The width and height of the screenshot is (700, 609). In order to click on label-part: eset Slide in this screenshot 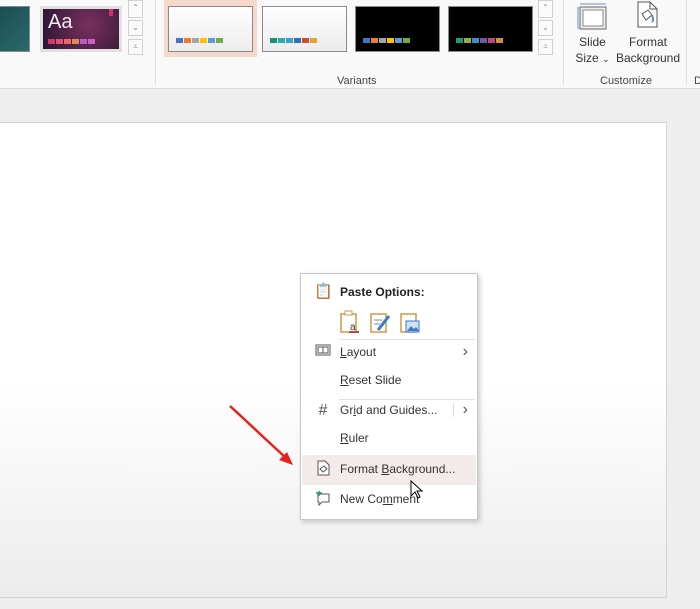, I will do `click(375, 380)`.